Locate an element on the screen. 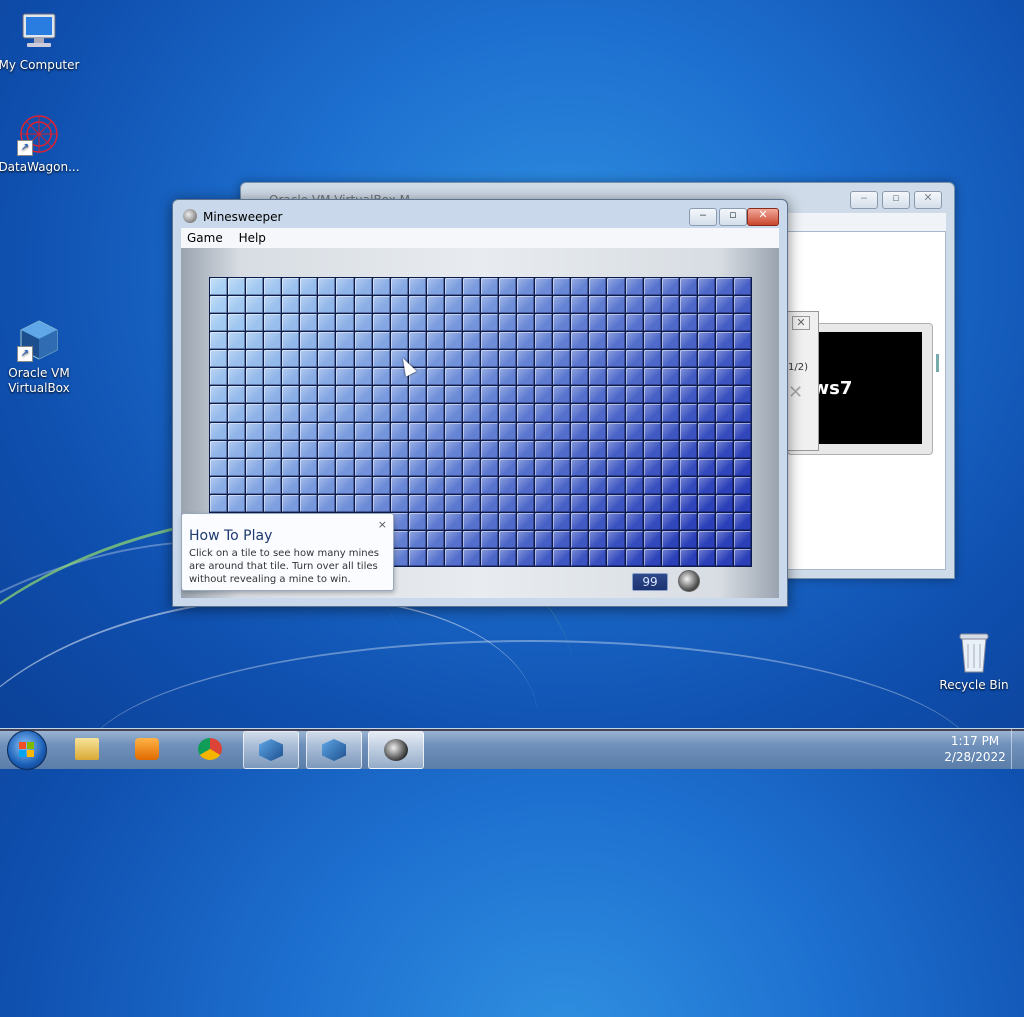 The width and height of the screenshot is (1024, 1017). maximize-button: ▫ is located at coordinates (733, 217).